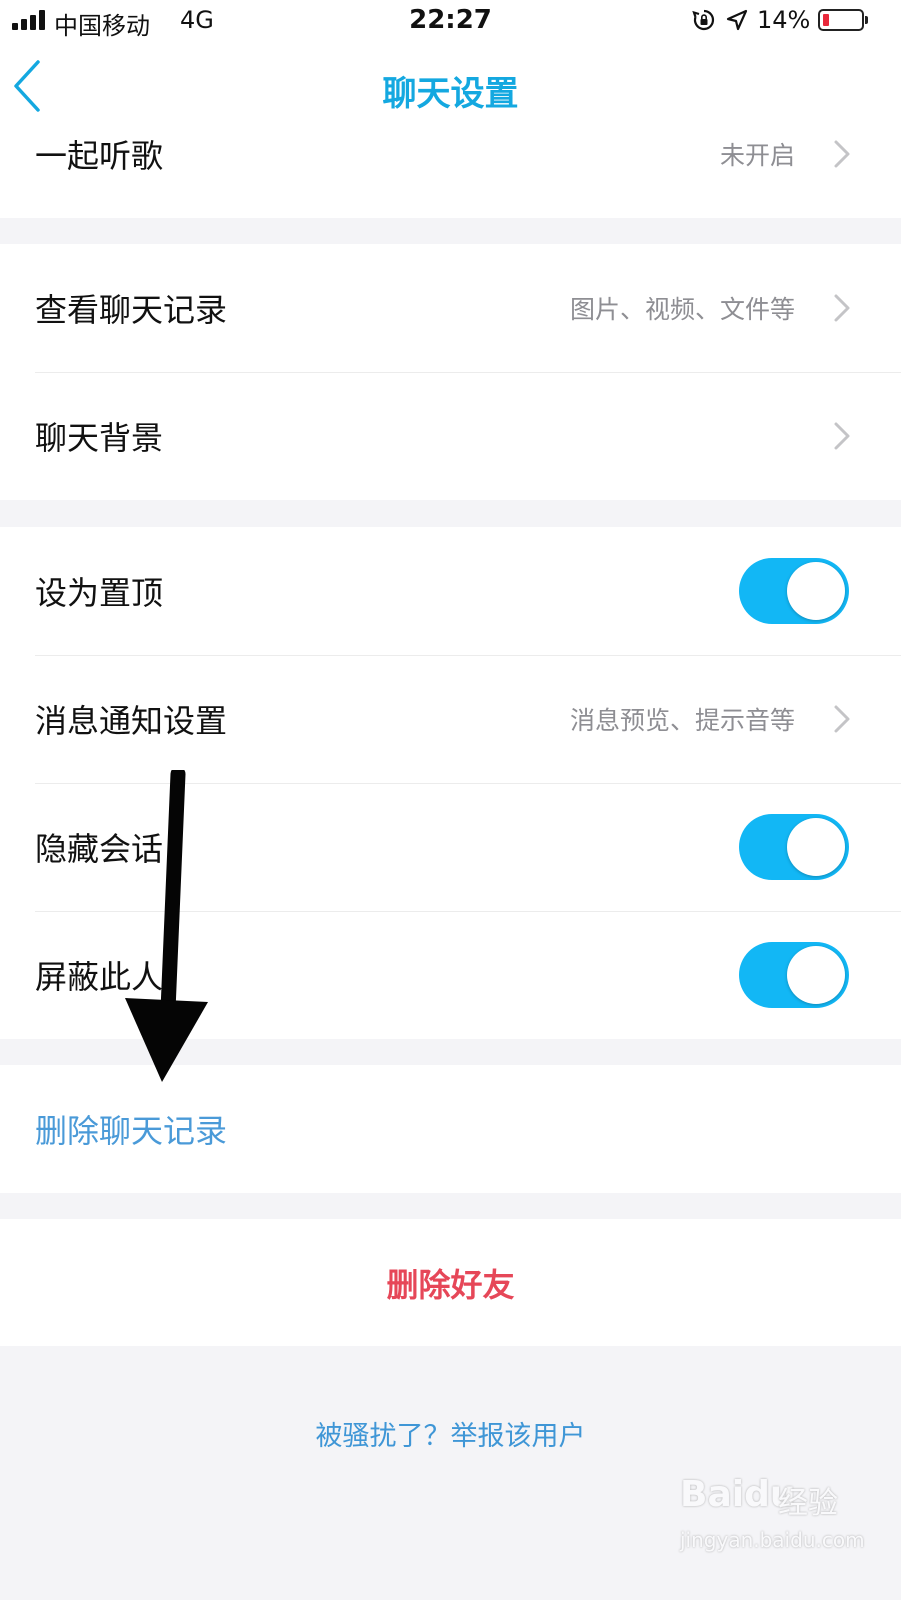 The width and height of the screenshot is (901, 1600). Describe the element at coordinates (808, 1503) in the screenshot. I see `watermark-jingyan: 经验` at that location.